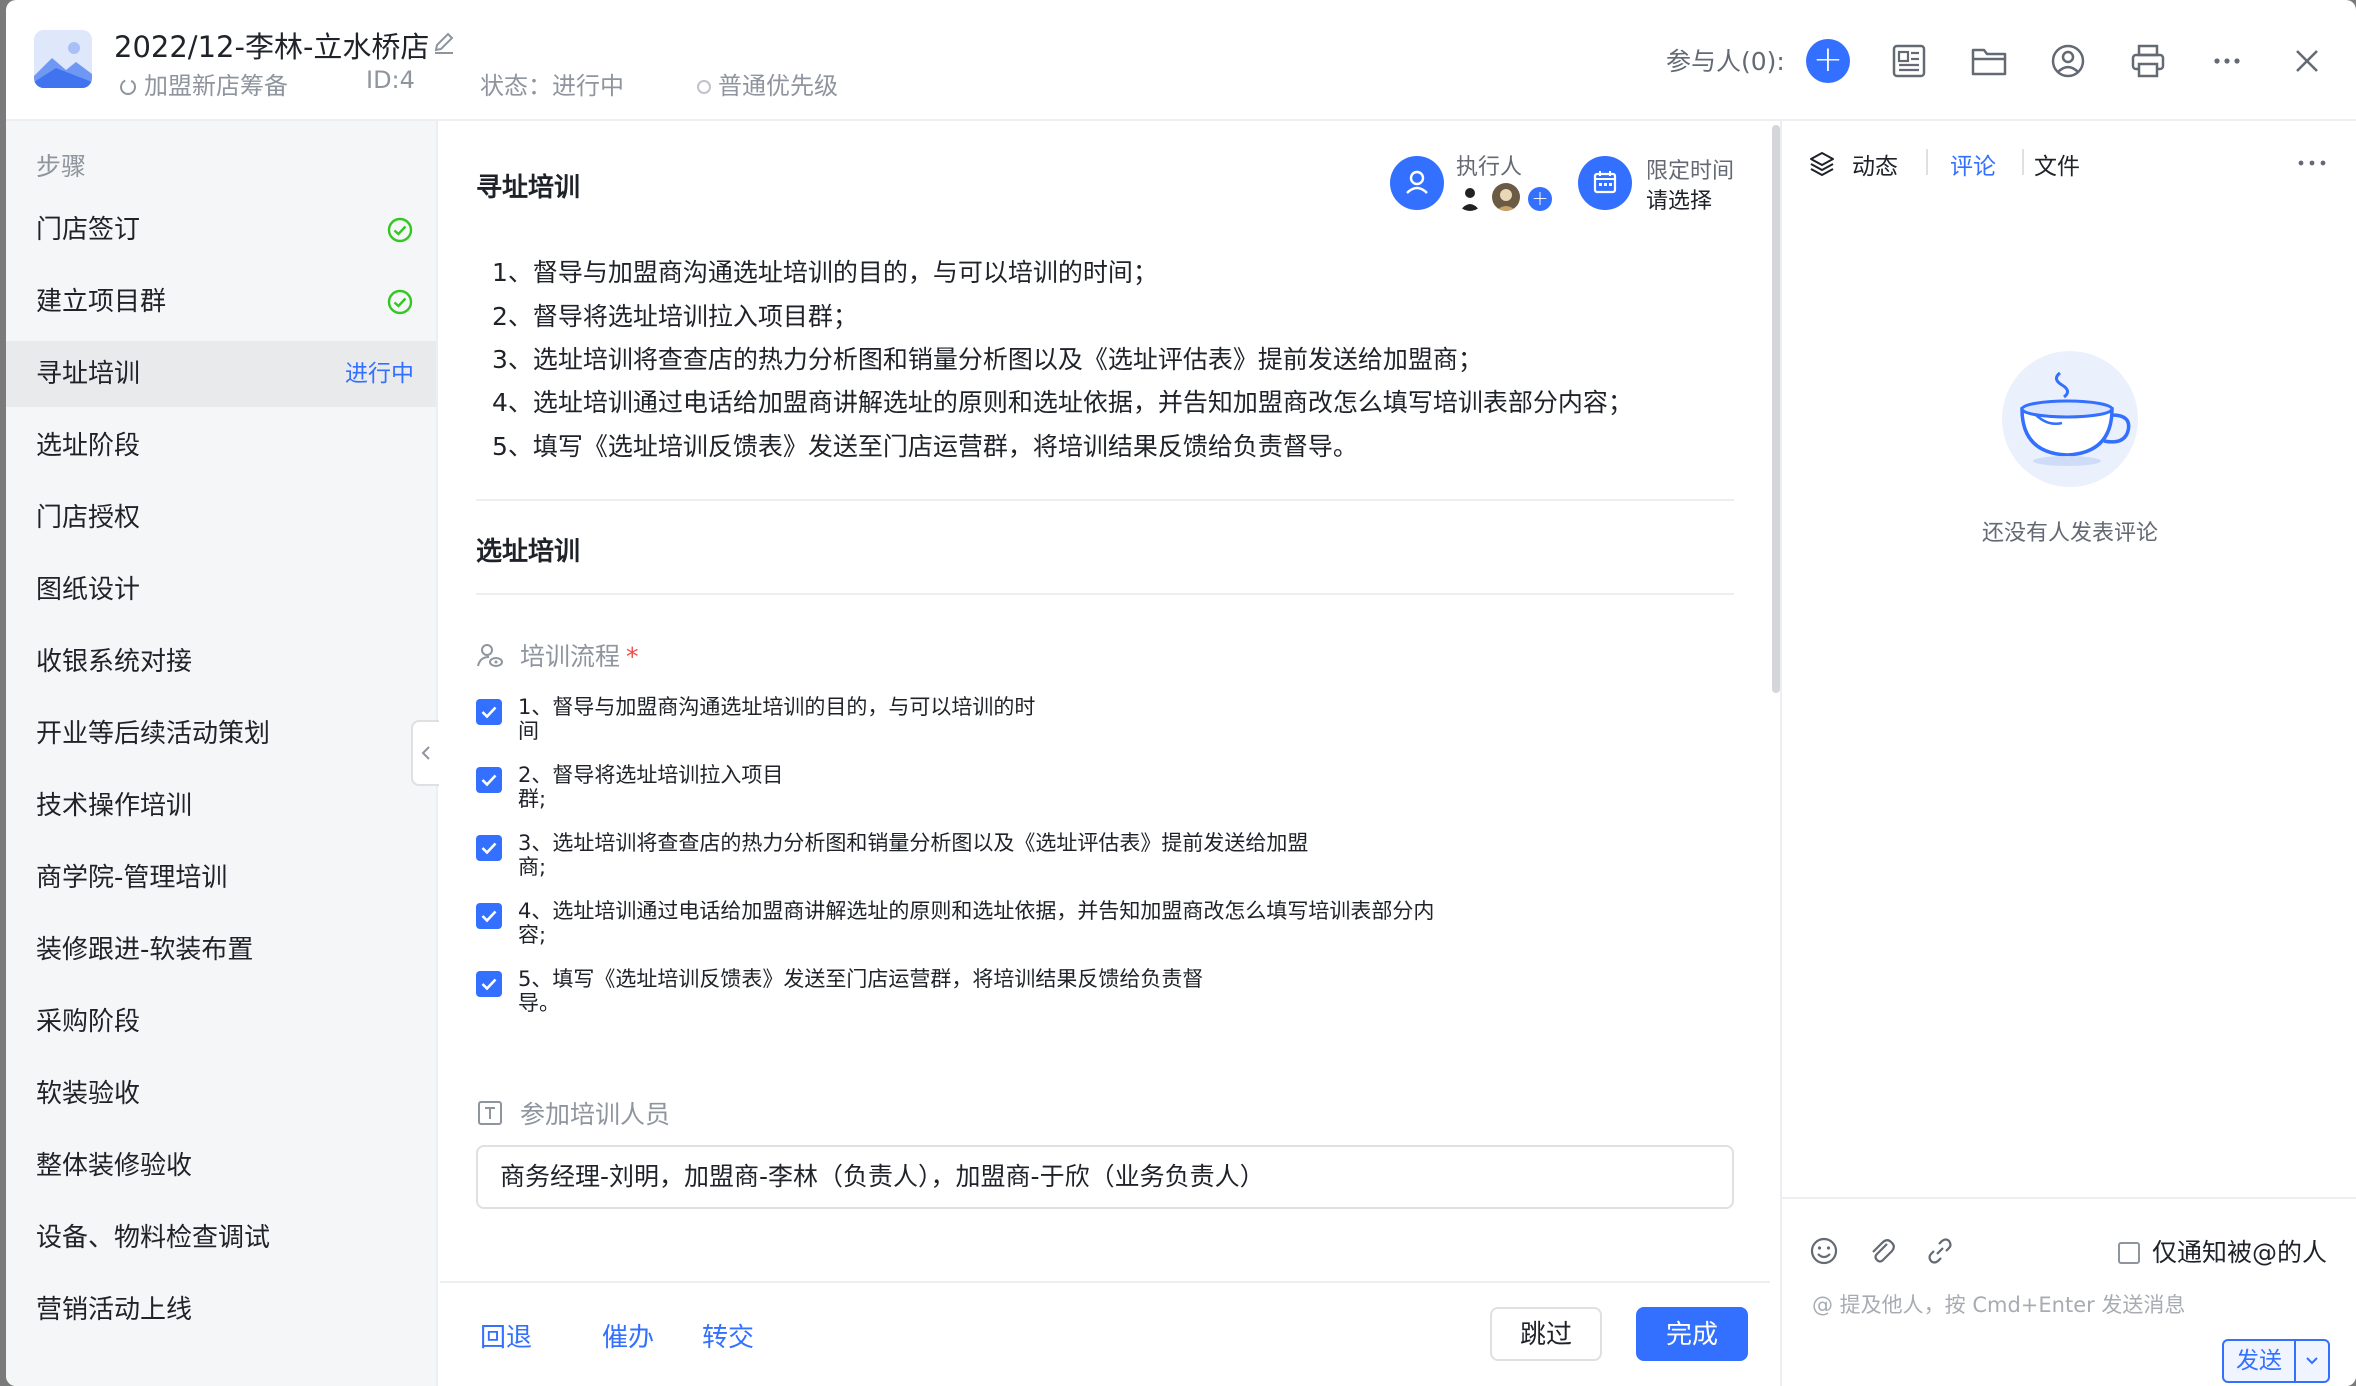 This screenshot has height=1386, width=2356. Describe the element at coordinates (651, 787) in the screenshot. I see `checklist-text: 2、督导将选址培训拉入项目 群;` at that location.